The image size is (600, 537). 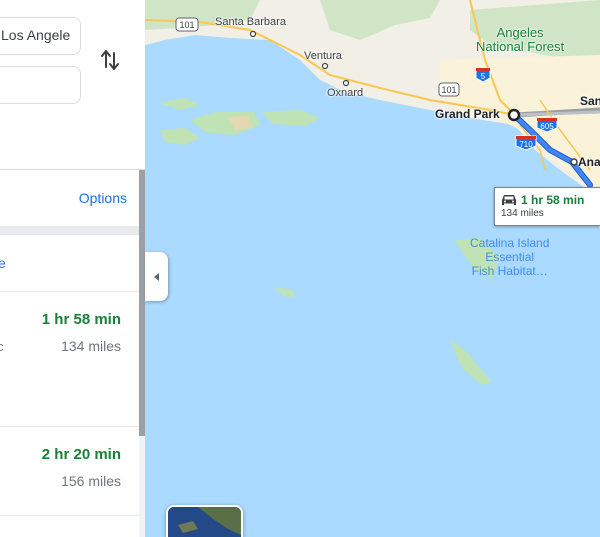 What do you see at coordinates (40, 36) in the screenshot?
I see `origin-input: Los Angele` at bounding box center [40, 36].